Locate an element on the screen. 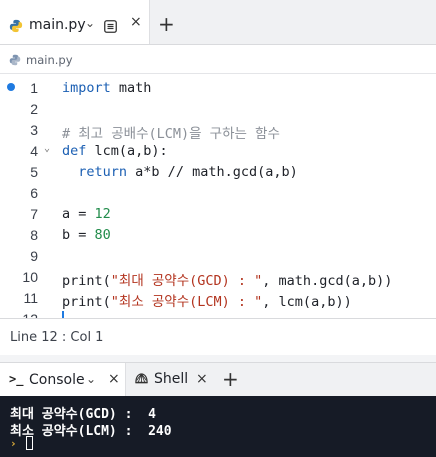 The width and height of the screenshot is (436, 457). tab-shell: Shell is located at coordinates (171, 379).